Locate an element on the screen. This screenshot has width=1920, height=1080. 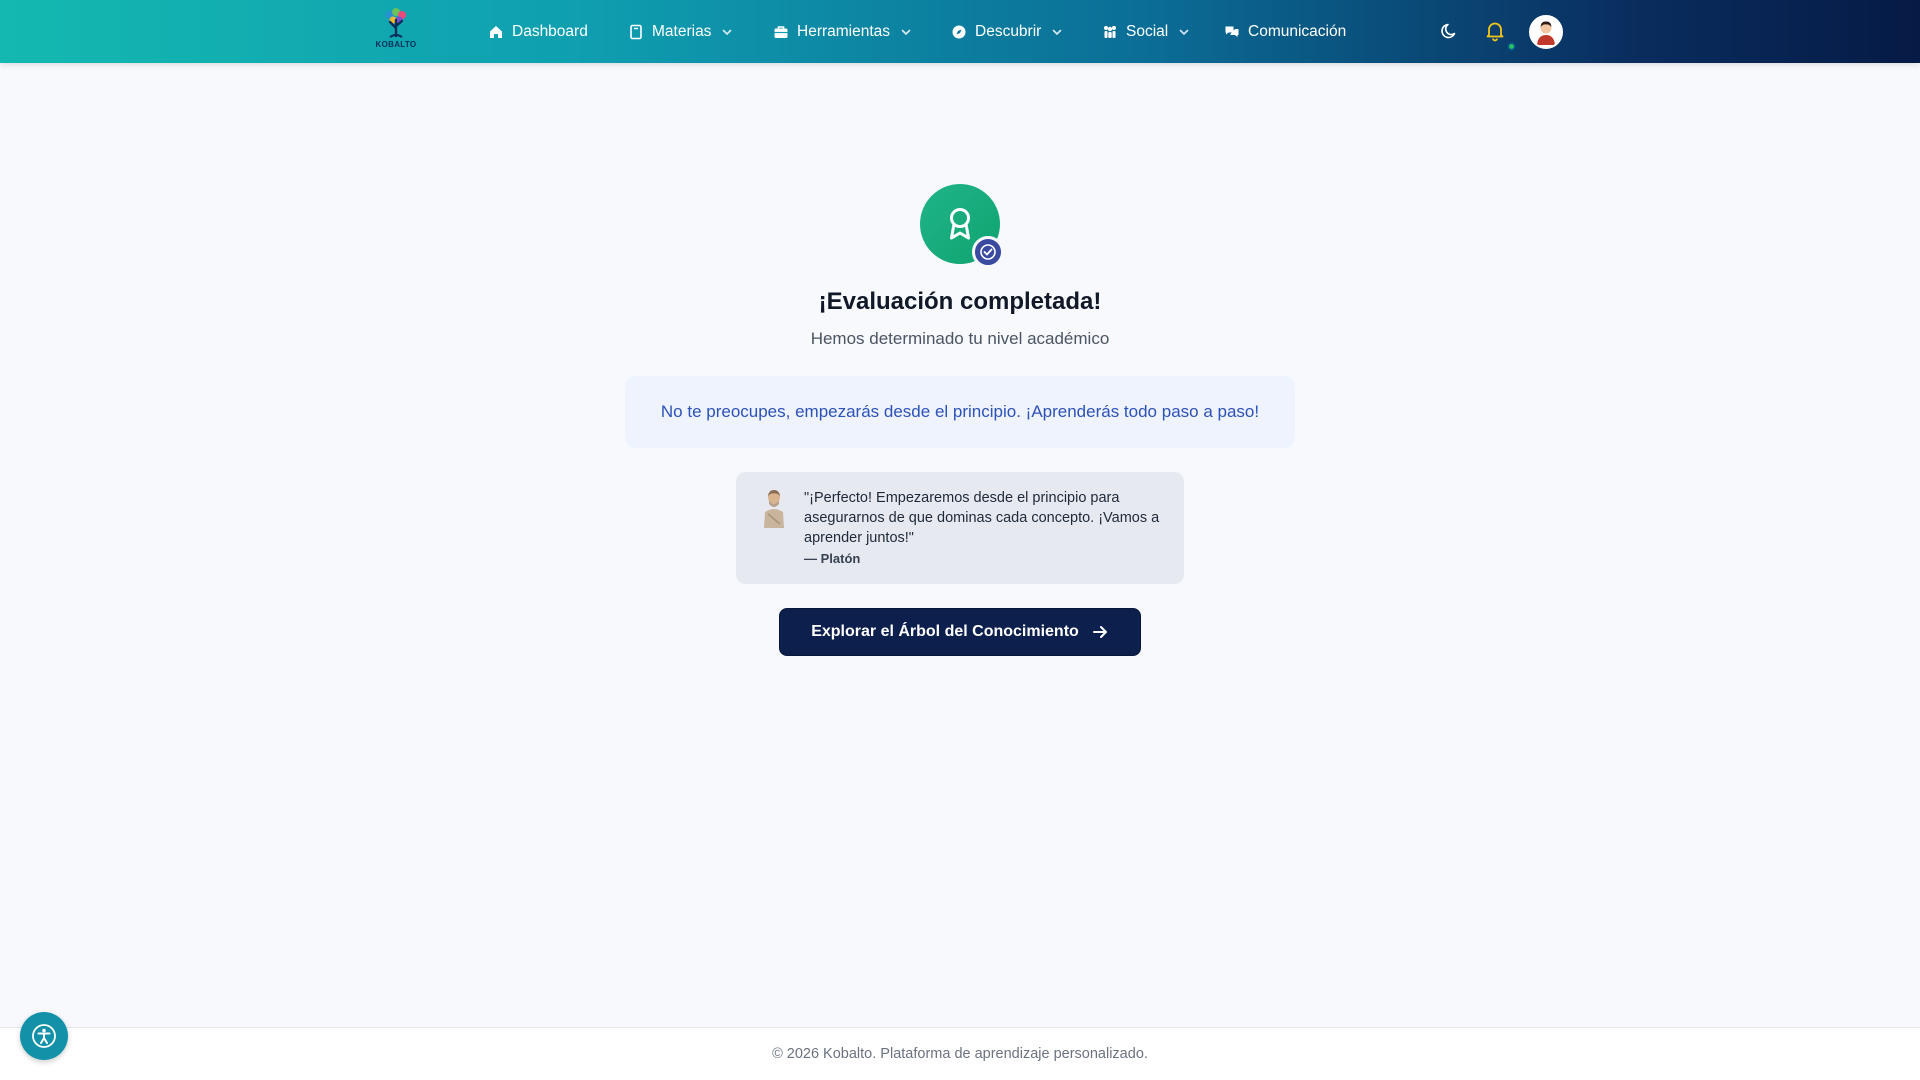
page-title: ¡Evaluación completada! is located at coordinates (960, 301).